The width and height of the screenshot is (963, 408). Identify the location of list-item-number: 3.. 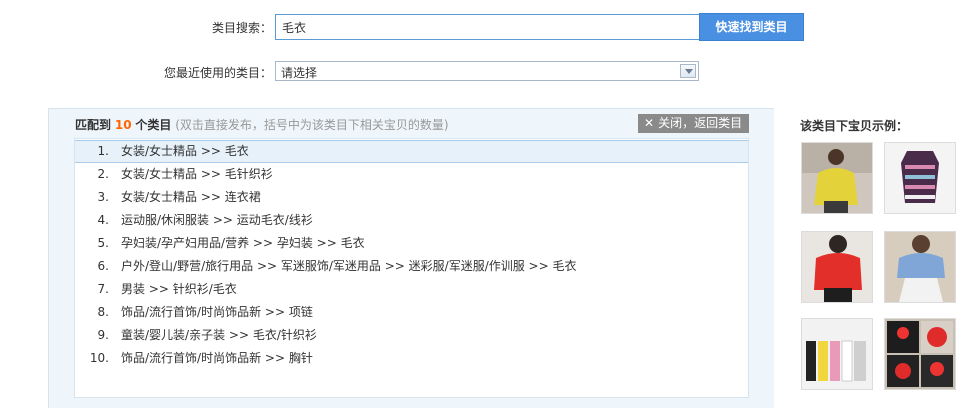
(103, 197).